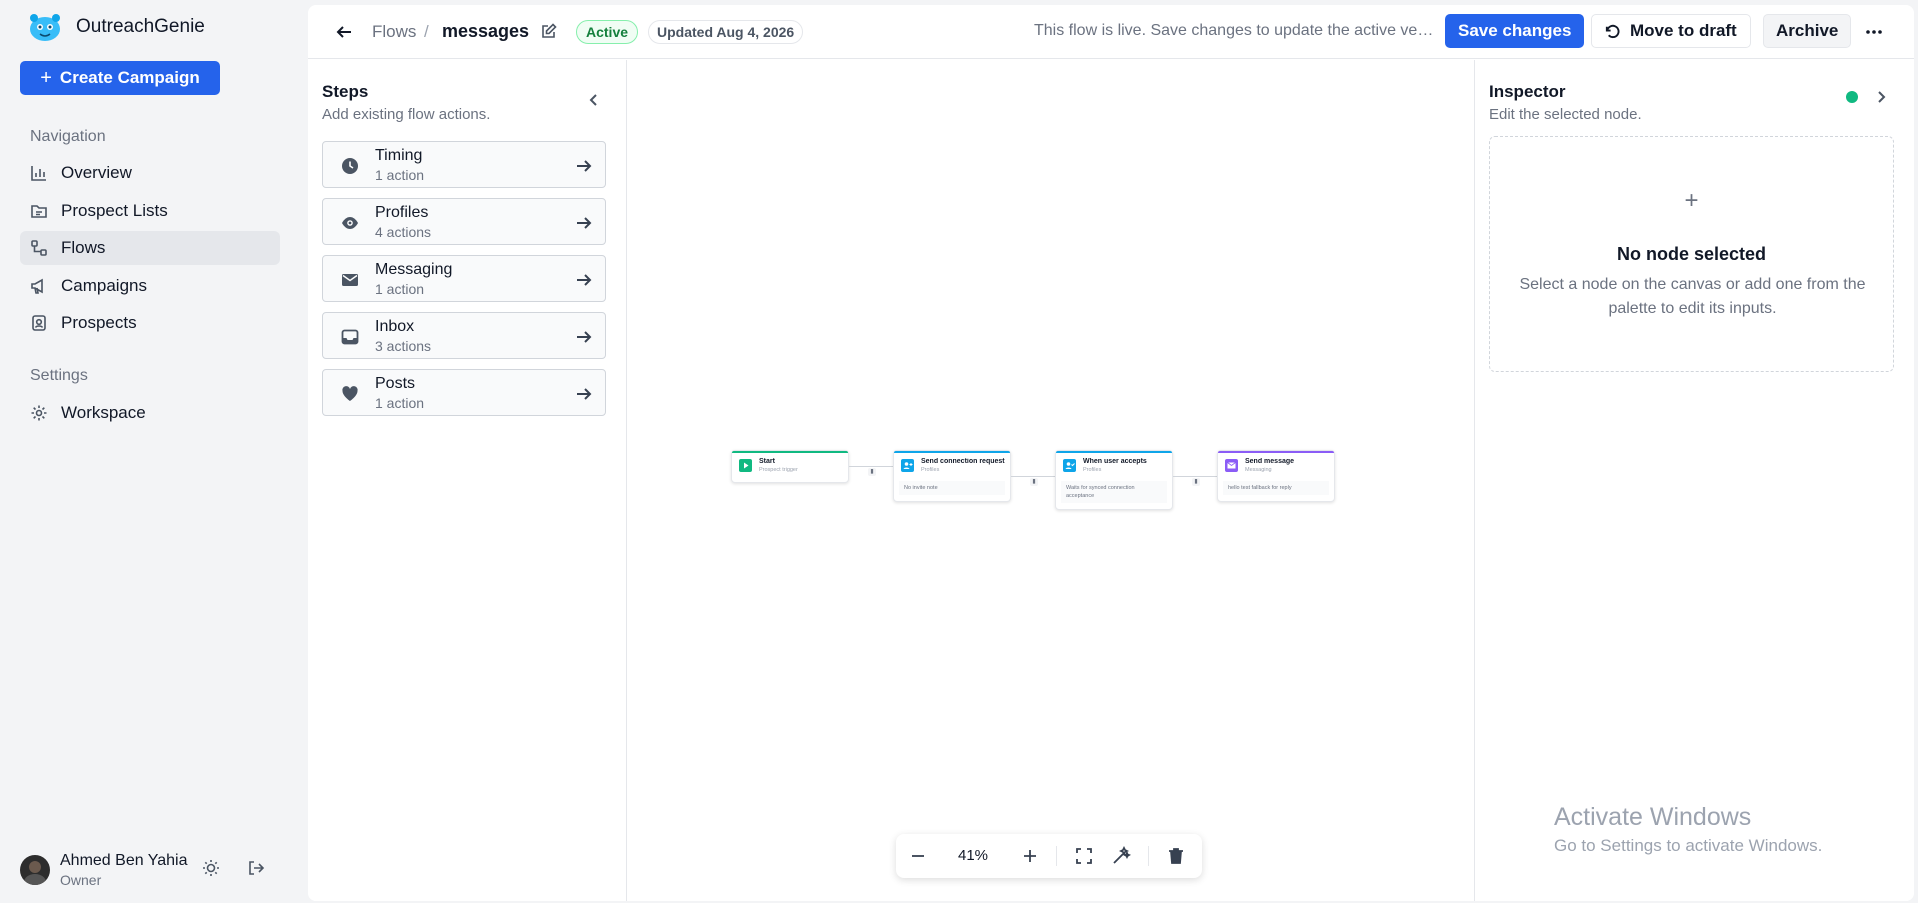 This screenshot has height=903, width=1918. What do you see at coordinates (345, 91) in the screenshot?
I see `steps-title: Steps` at bounding box center [345, 91].